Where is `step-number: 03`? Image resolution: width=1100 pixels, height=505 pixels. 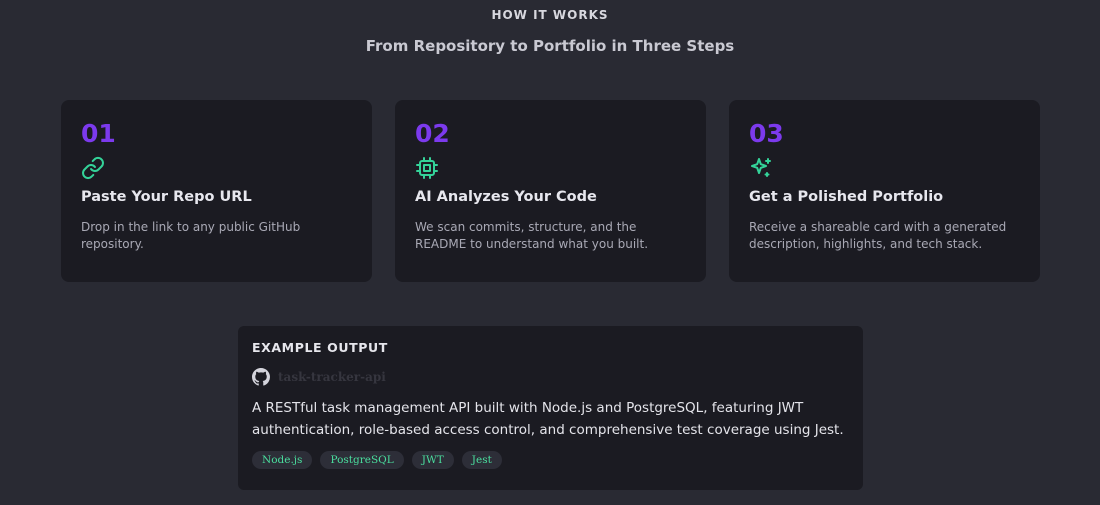 step-number: 03 is located at coordinates (766, 133).